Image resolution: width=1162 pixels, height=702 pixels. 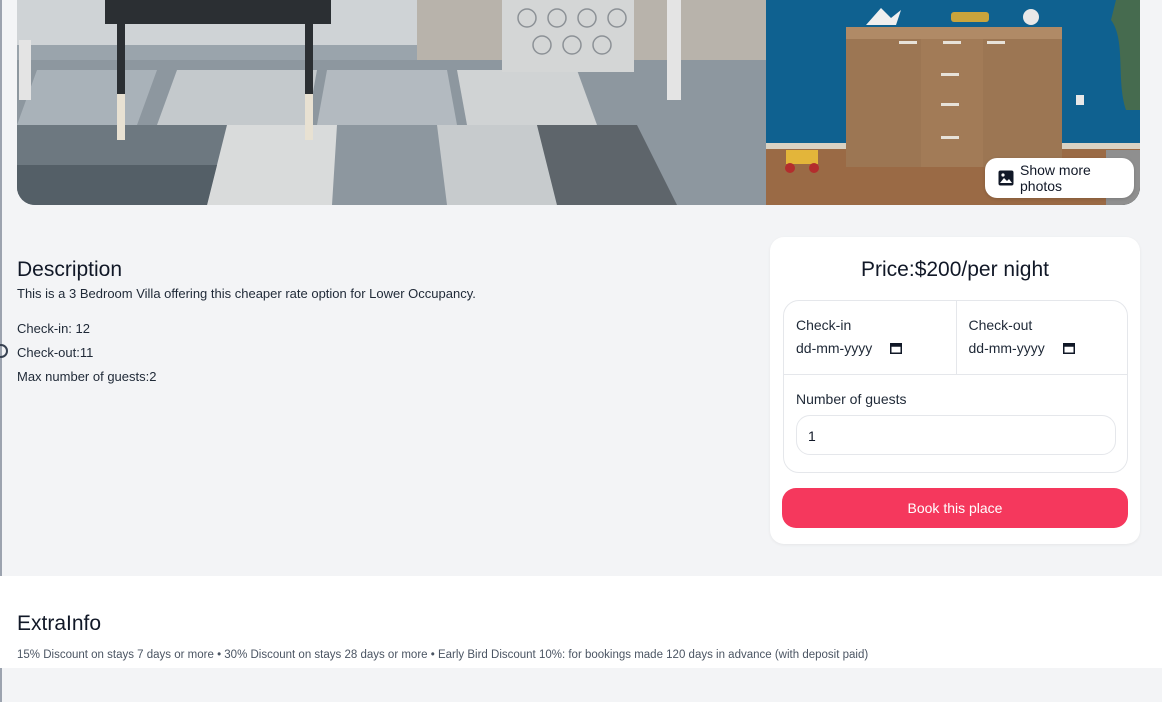 What do you see at coordinates (53, 328) in the screenshot?
I see `check-in-time: Check-in: 12` at bounding box center [53, 328].